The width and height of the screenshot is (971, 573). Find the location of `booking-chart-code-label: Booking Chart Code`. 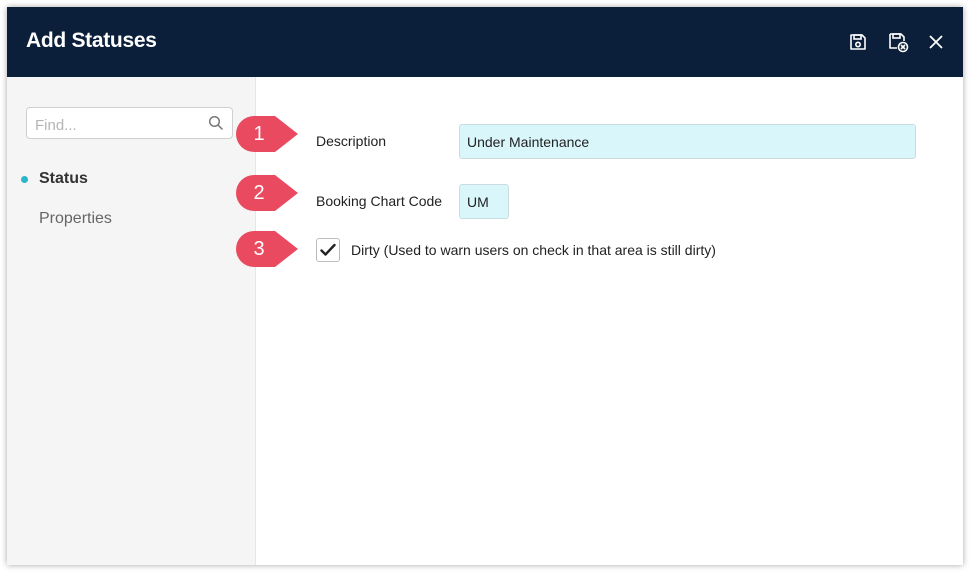

booking-chart-code-label: Booking Chart Code is located at coordinates (379, 201).